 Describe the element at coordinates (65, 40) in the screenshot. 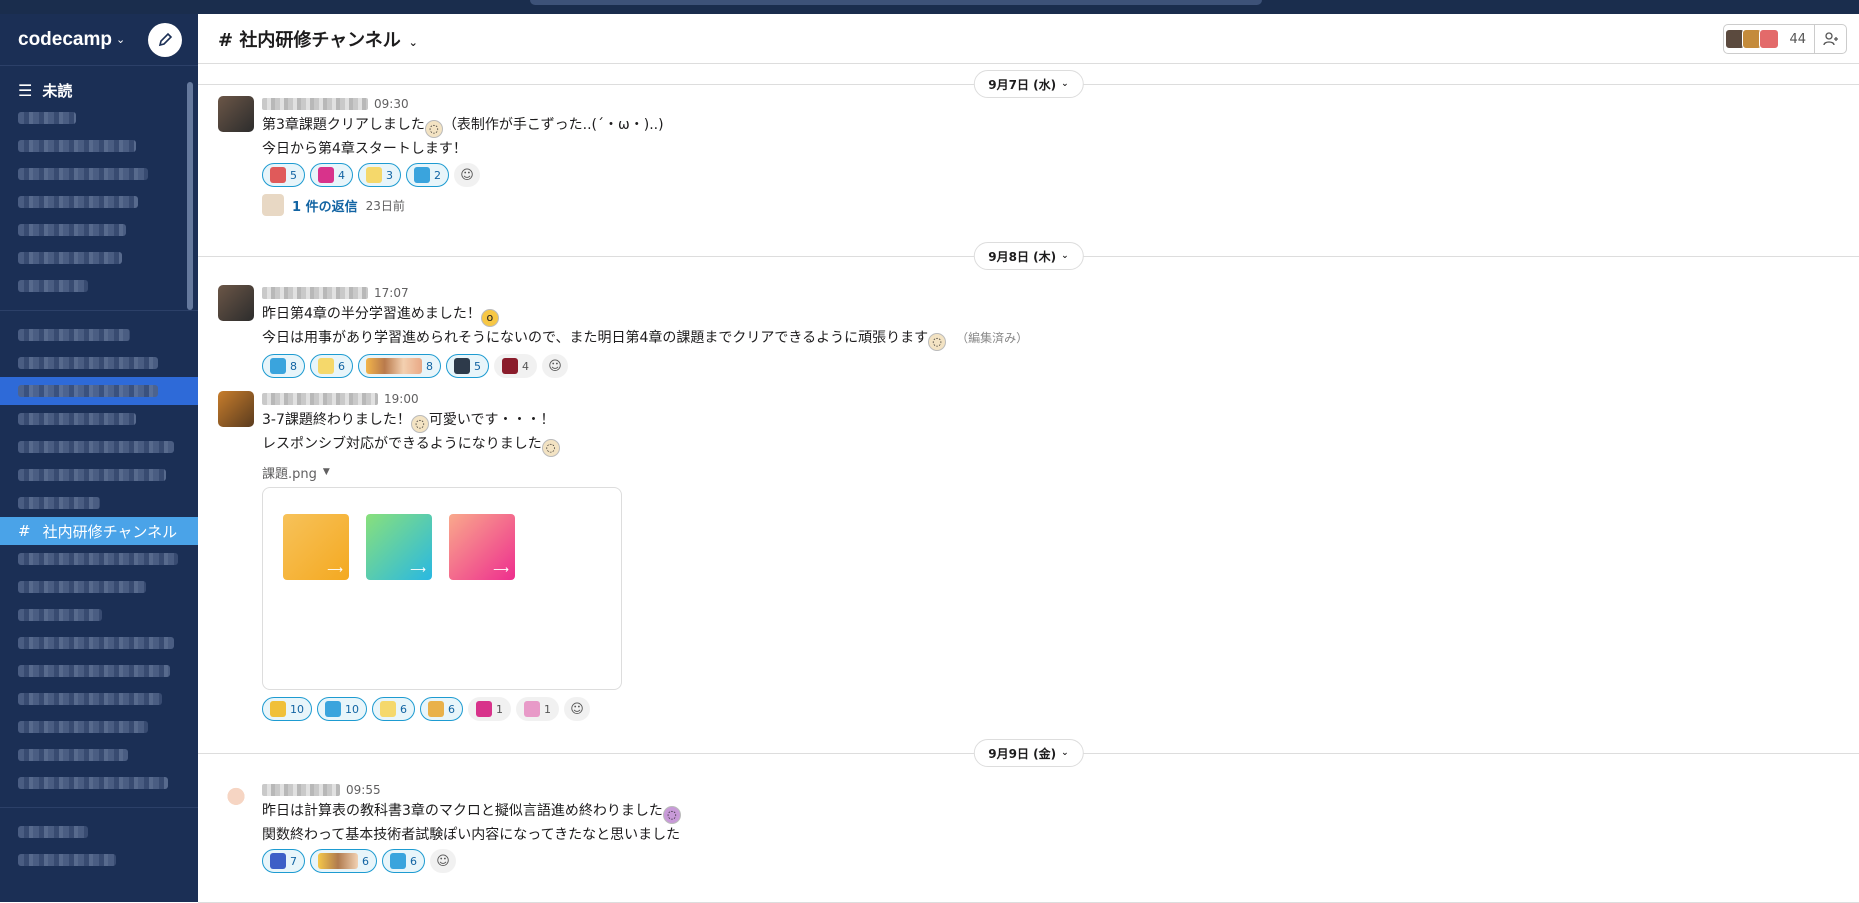

I see `workspace-name: codecamp` at that location.